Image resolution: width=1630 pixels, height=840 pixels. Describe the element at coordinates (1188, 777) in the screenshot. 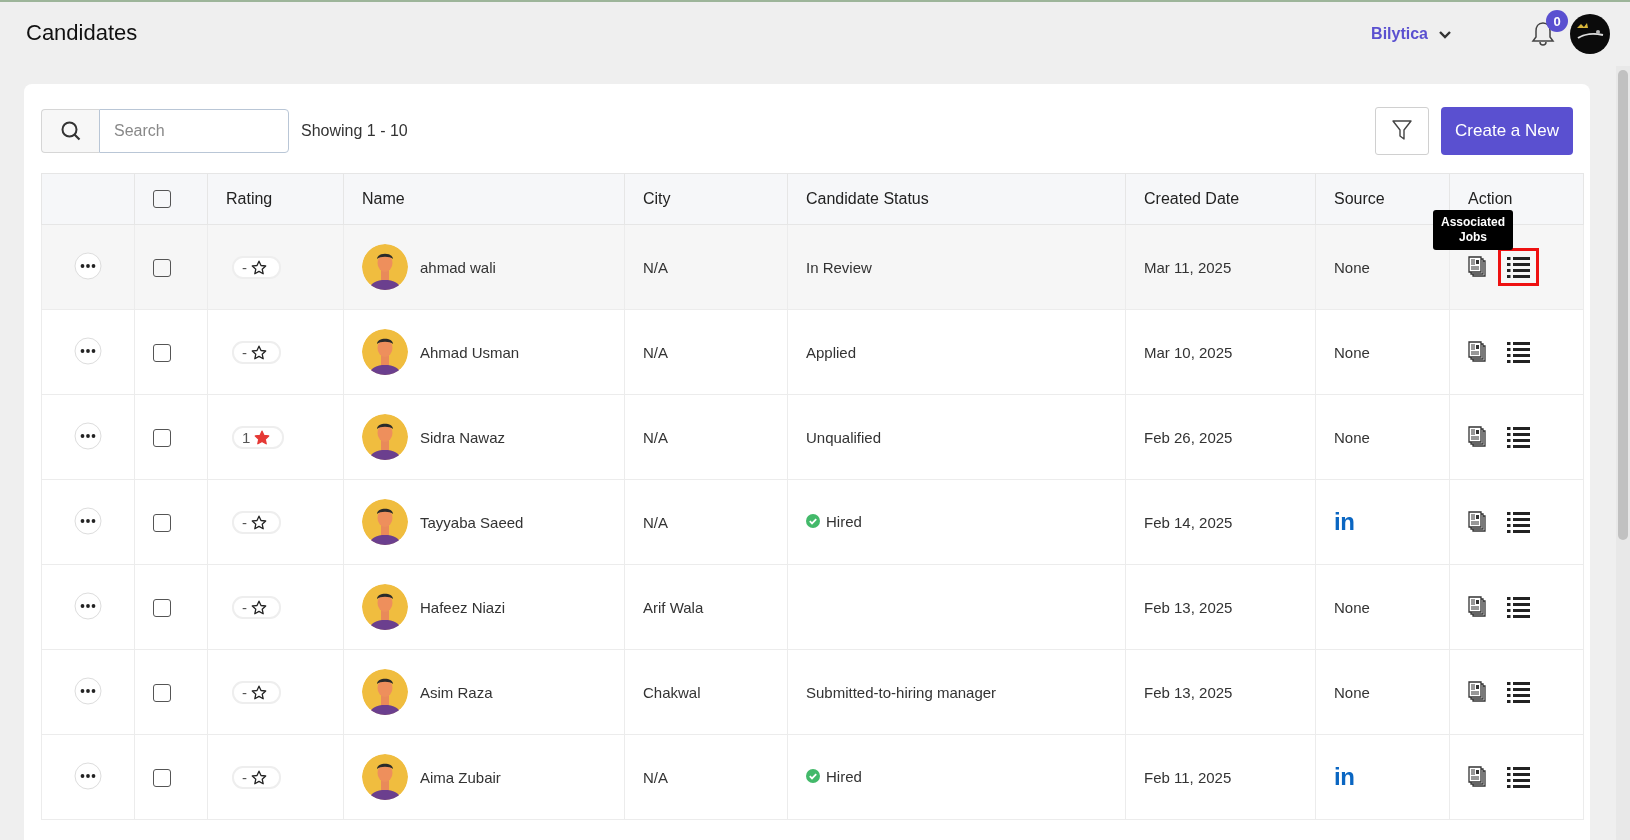

I see `date-text: Feb 11, 2025` at that location.